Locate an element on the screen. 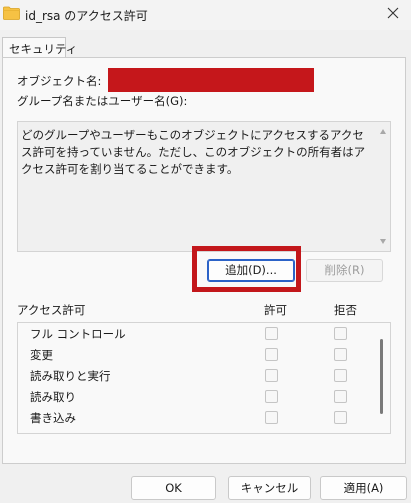  permission-row: 読み取り is located at coordinates (205, 397).